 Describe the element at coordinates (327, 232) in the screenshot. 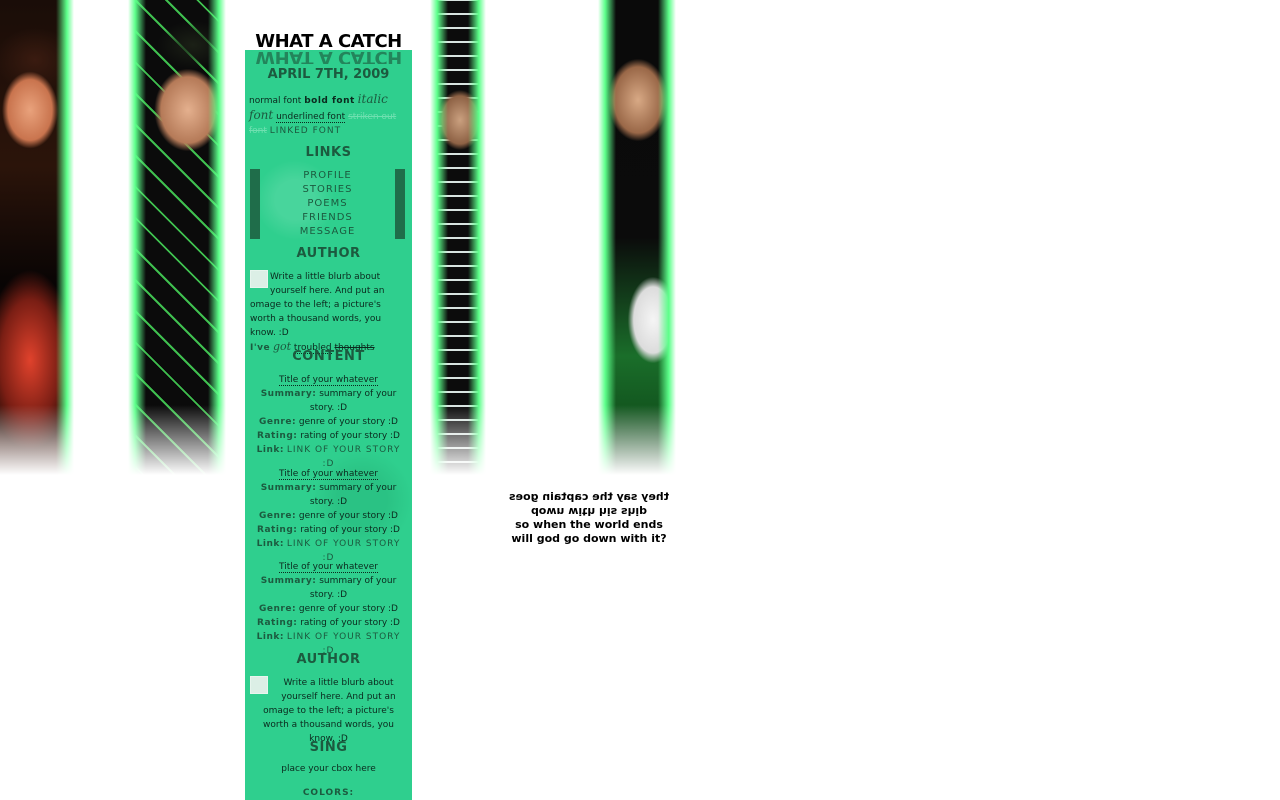

I see `nav-link-message: MESSAGE` at that location.